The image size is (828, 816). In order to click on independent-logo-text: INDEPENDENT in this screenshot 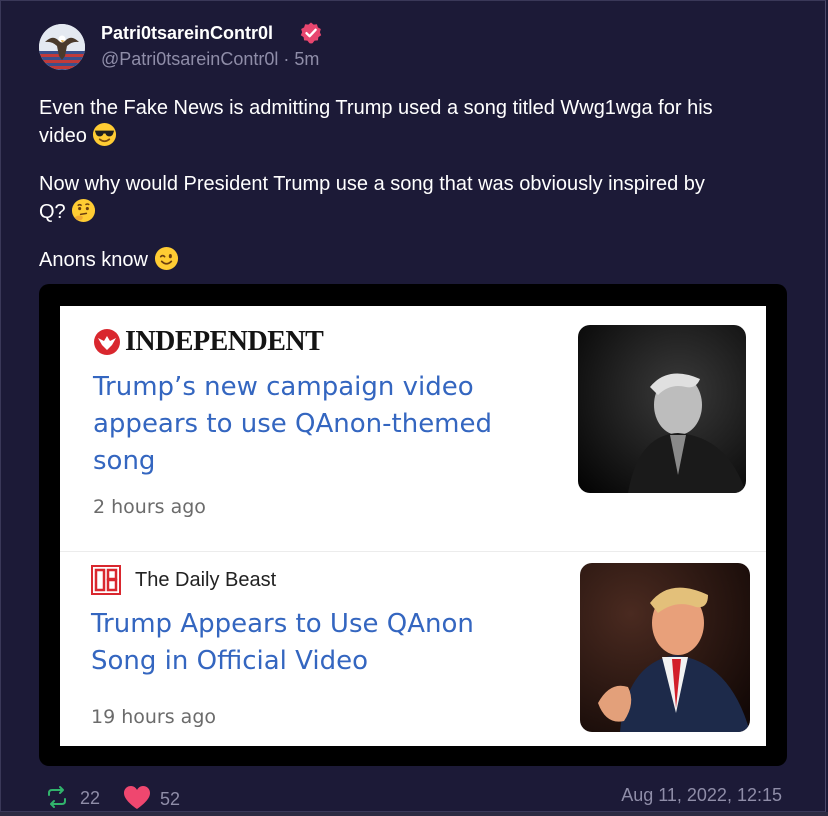, I will do `click(224, 341)`.